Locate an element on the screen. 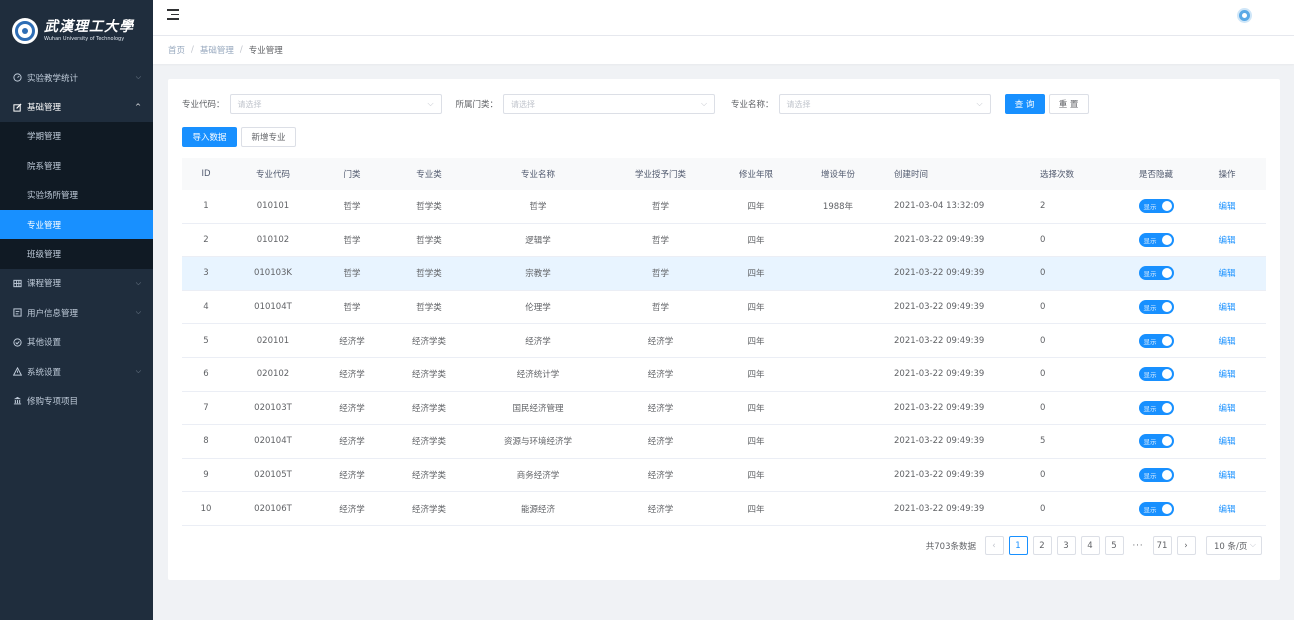  cell-class: 哲学类 is located at coordinates (429, 274).